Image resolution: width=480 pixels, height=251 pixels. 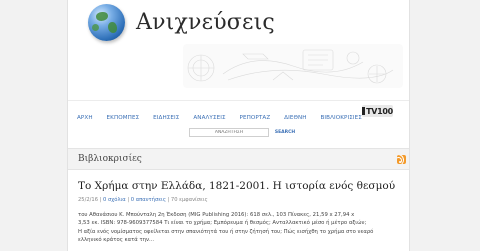 What do you see at coordinates (209, 118) in the screenshot?
I see `nav-item-analyses: ΑΝΑΛΥΣΕΙΣ` at bounding box center [209, 118].